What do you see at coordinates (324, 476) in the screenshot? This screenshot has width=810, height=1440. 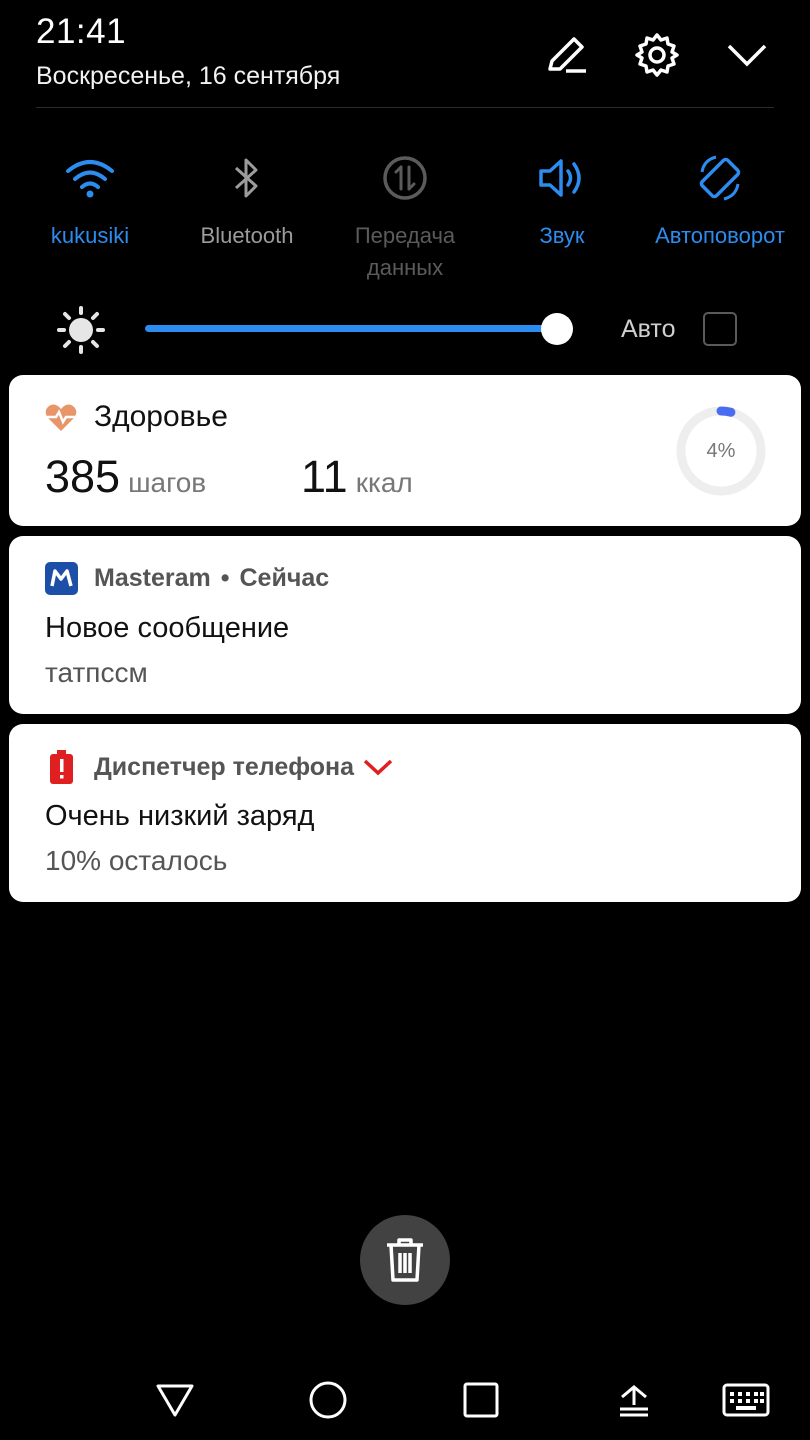 I see `kcal-value: 11` at bounding box center [324, 476].